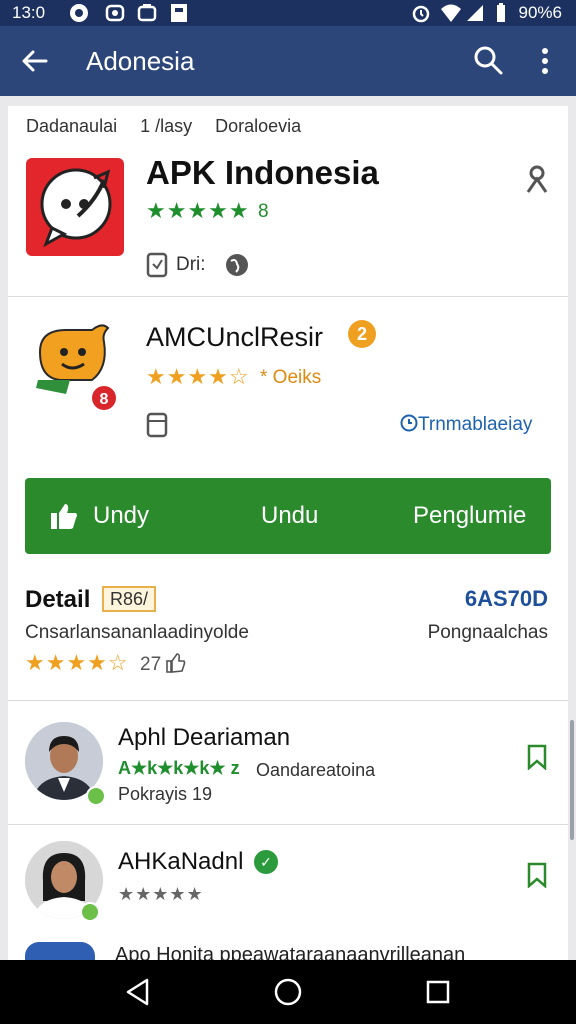 The width and height of the screenshot is (576, 1024). What do you see at coordinates (75, 207) in the screenshot?
I see `app-icon-apk-indonesia` at bounding box center [75, 207].